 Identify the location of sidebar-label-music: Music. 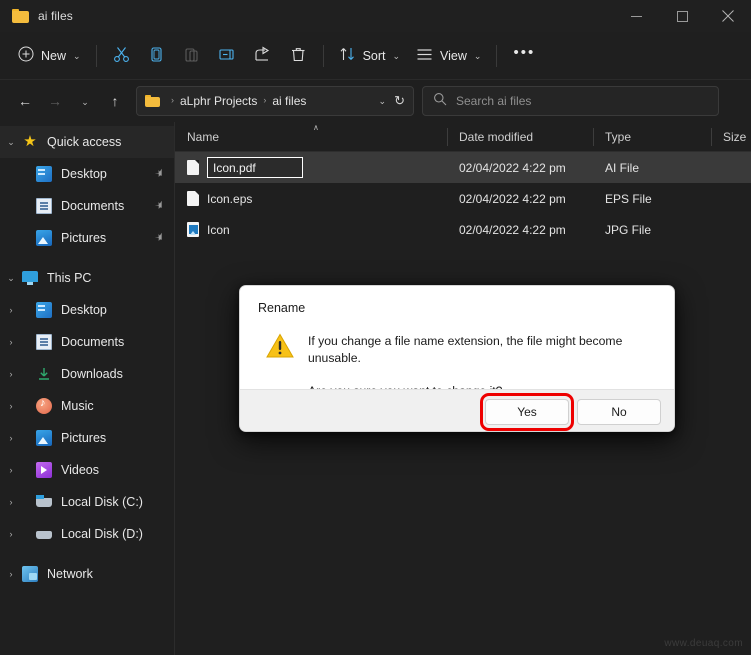
(77, 406).